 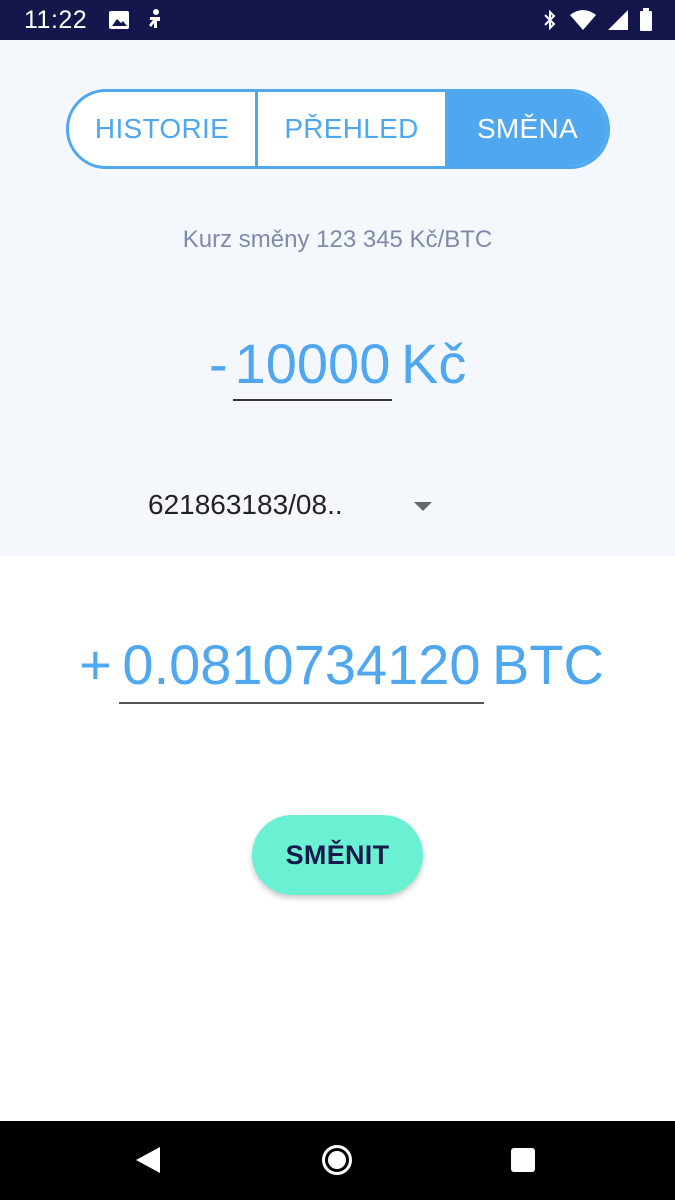 I want to click on czk-currency: Kč, so click(x=434, y=363).